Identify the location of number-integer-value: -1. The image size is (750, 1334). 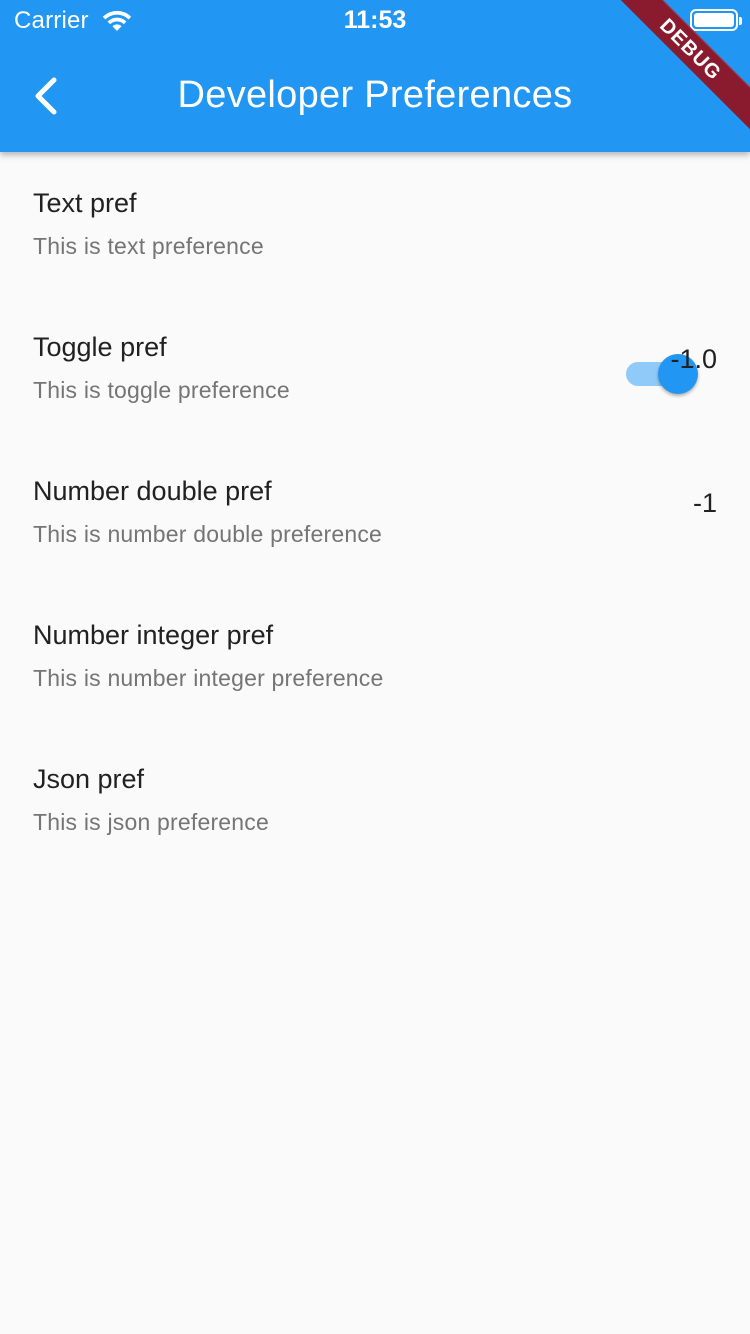
(704, 503).